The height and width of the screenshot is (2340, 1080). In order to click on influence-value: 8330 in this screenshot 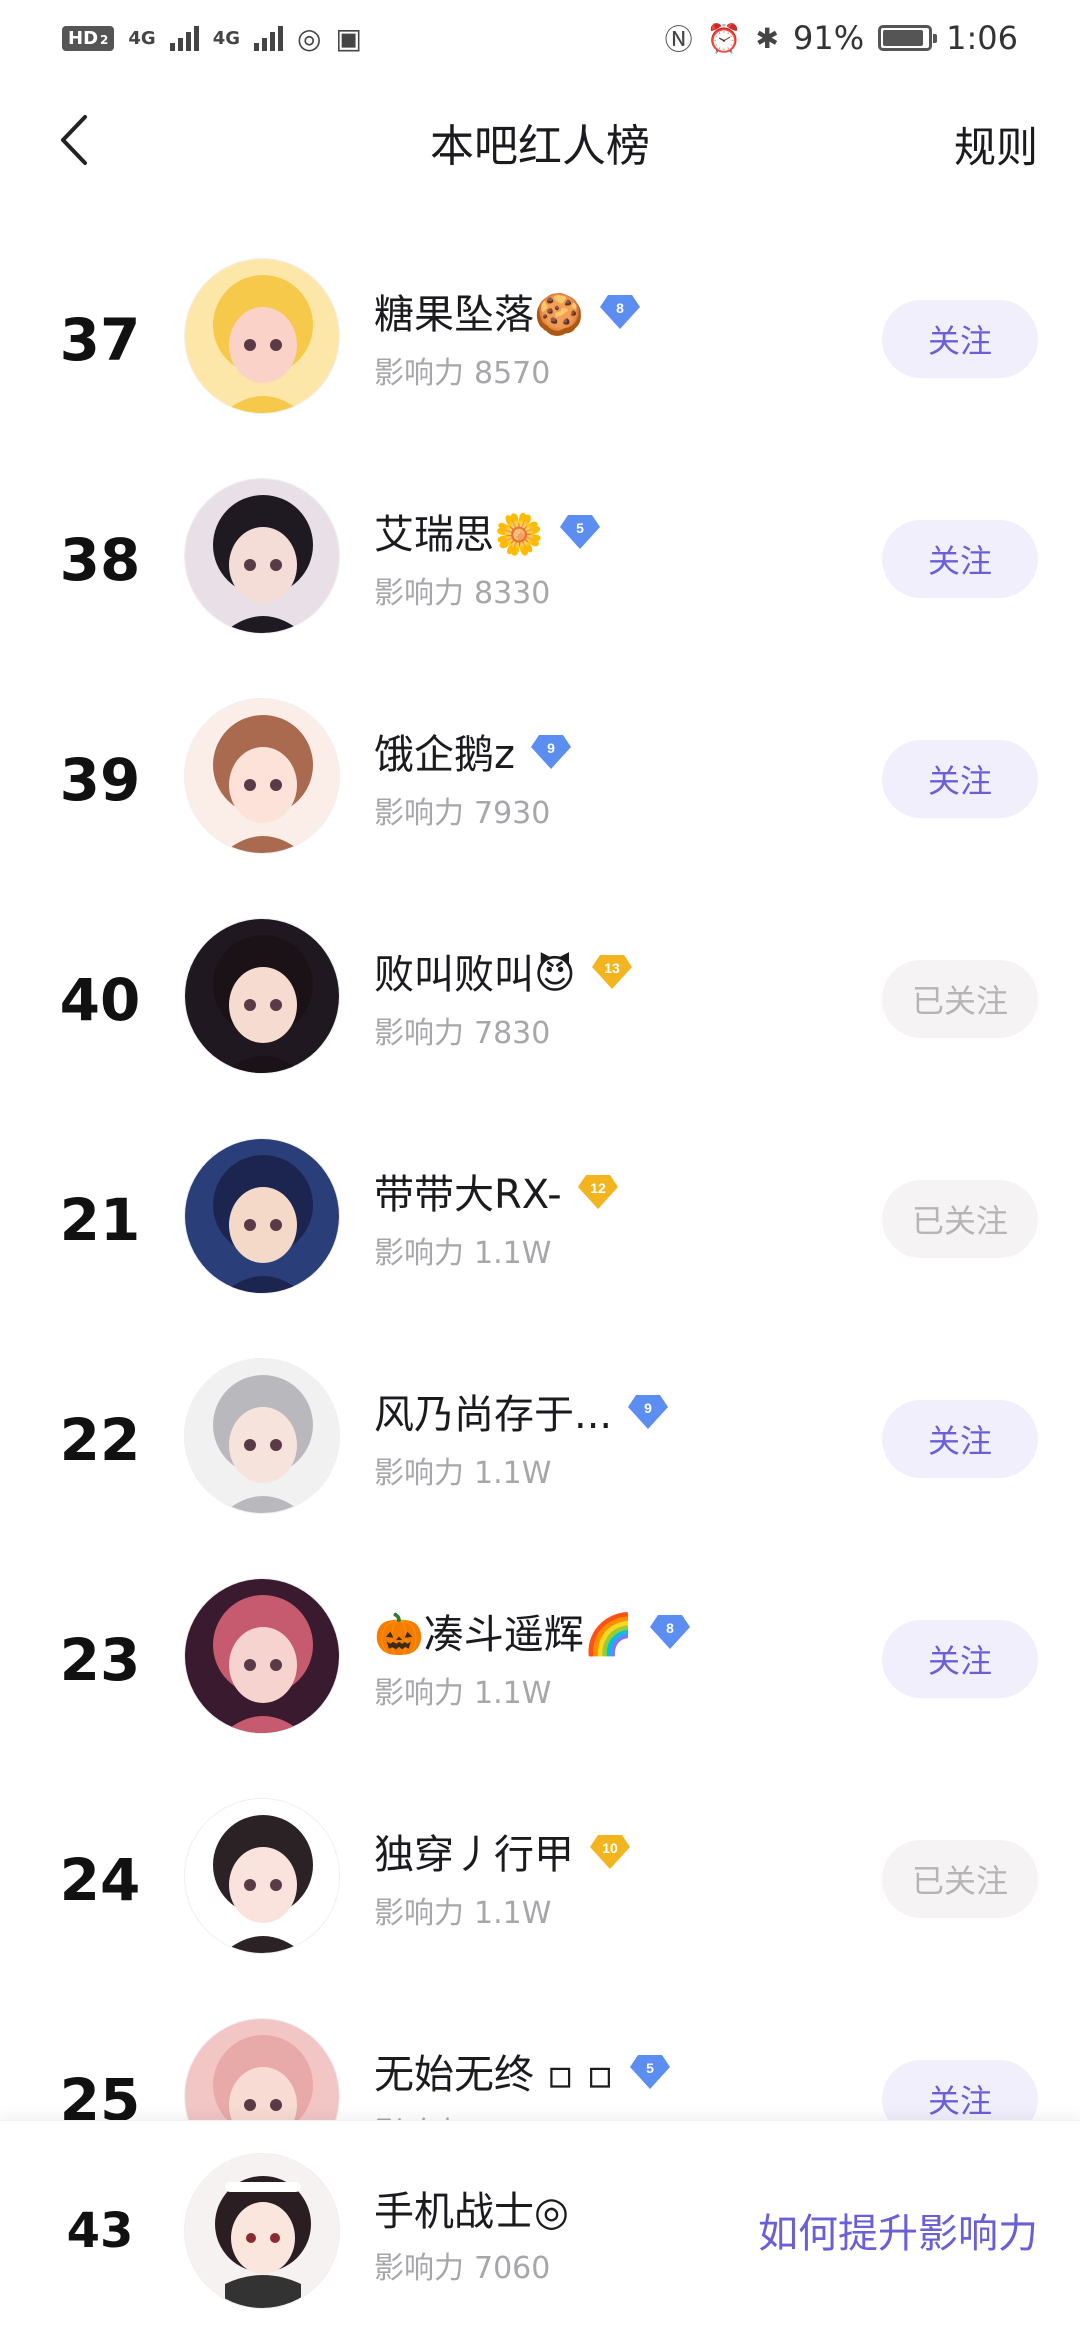, I will do `click(512, 593)`.